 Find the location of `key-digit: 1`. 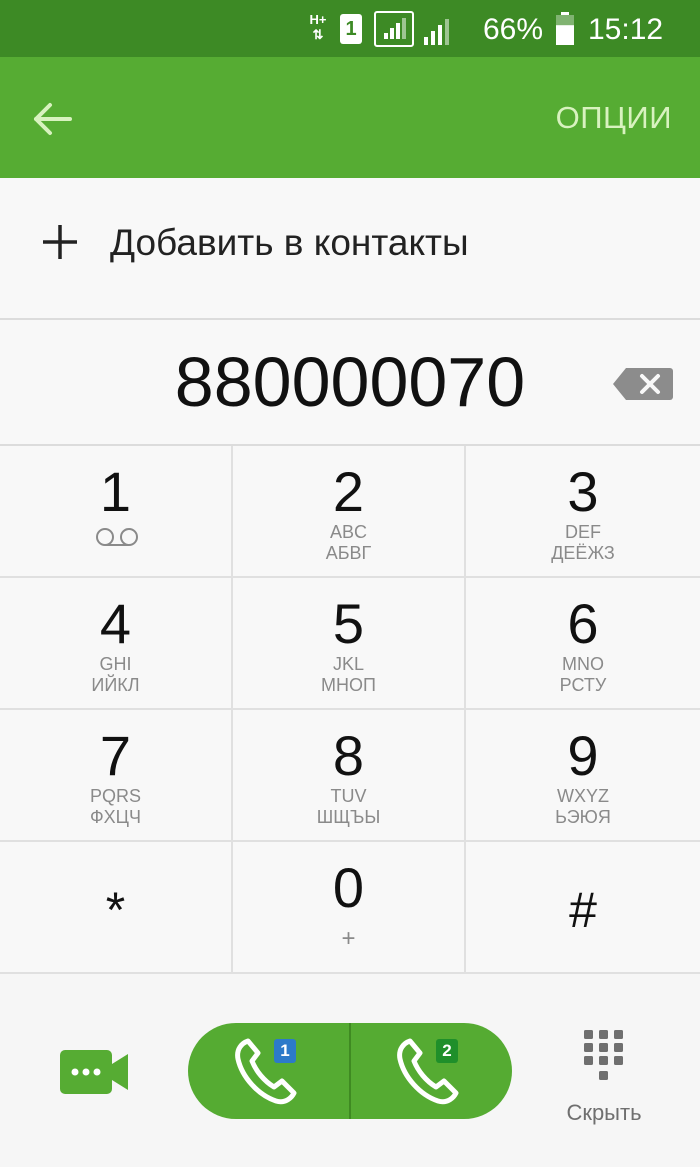

key-digit: 1 is located at coordinates (115, 491).